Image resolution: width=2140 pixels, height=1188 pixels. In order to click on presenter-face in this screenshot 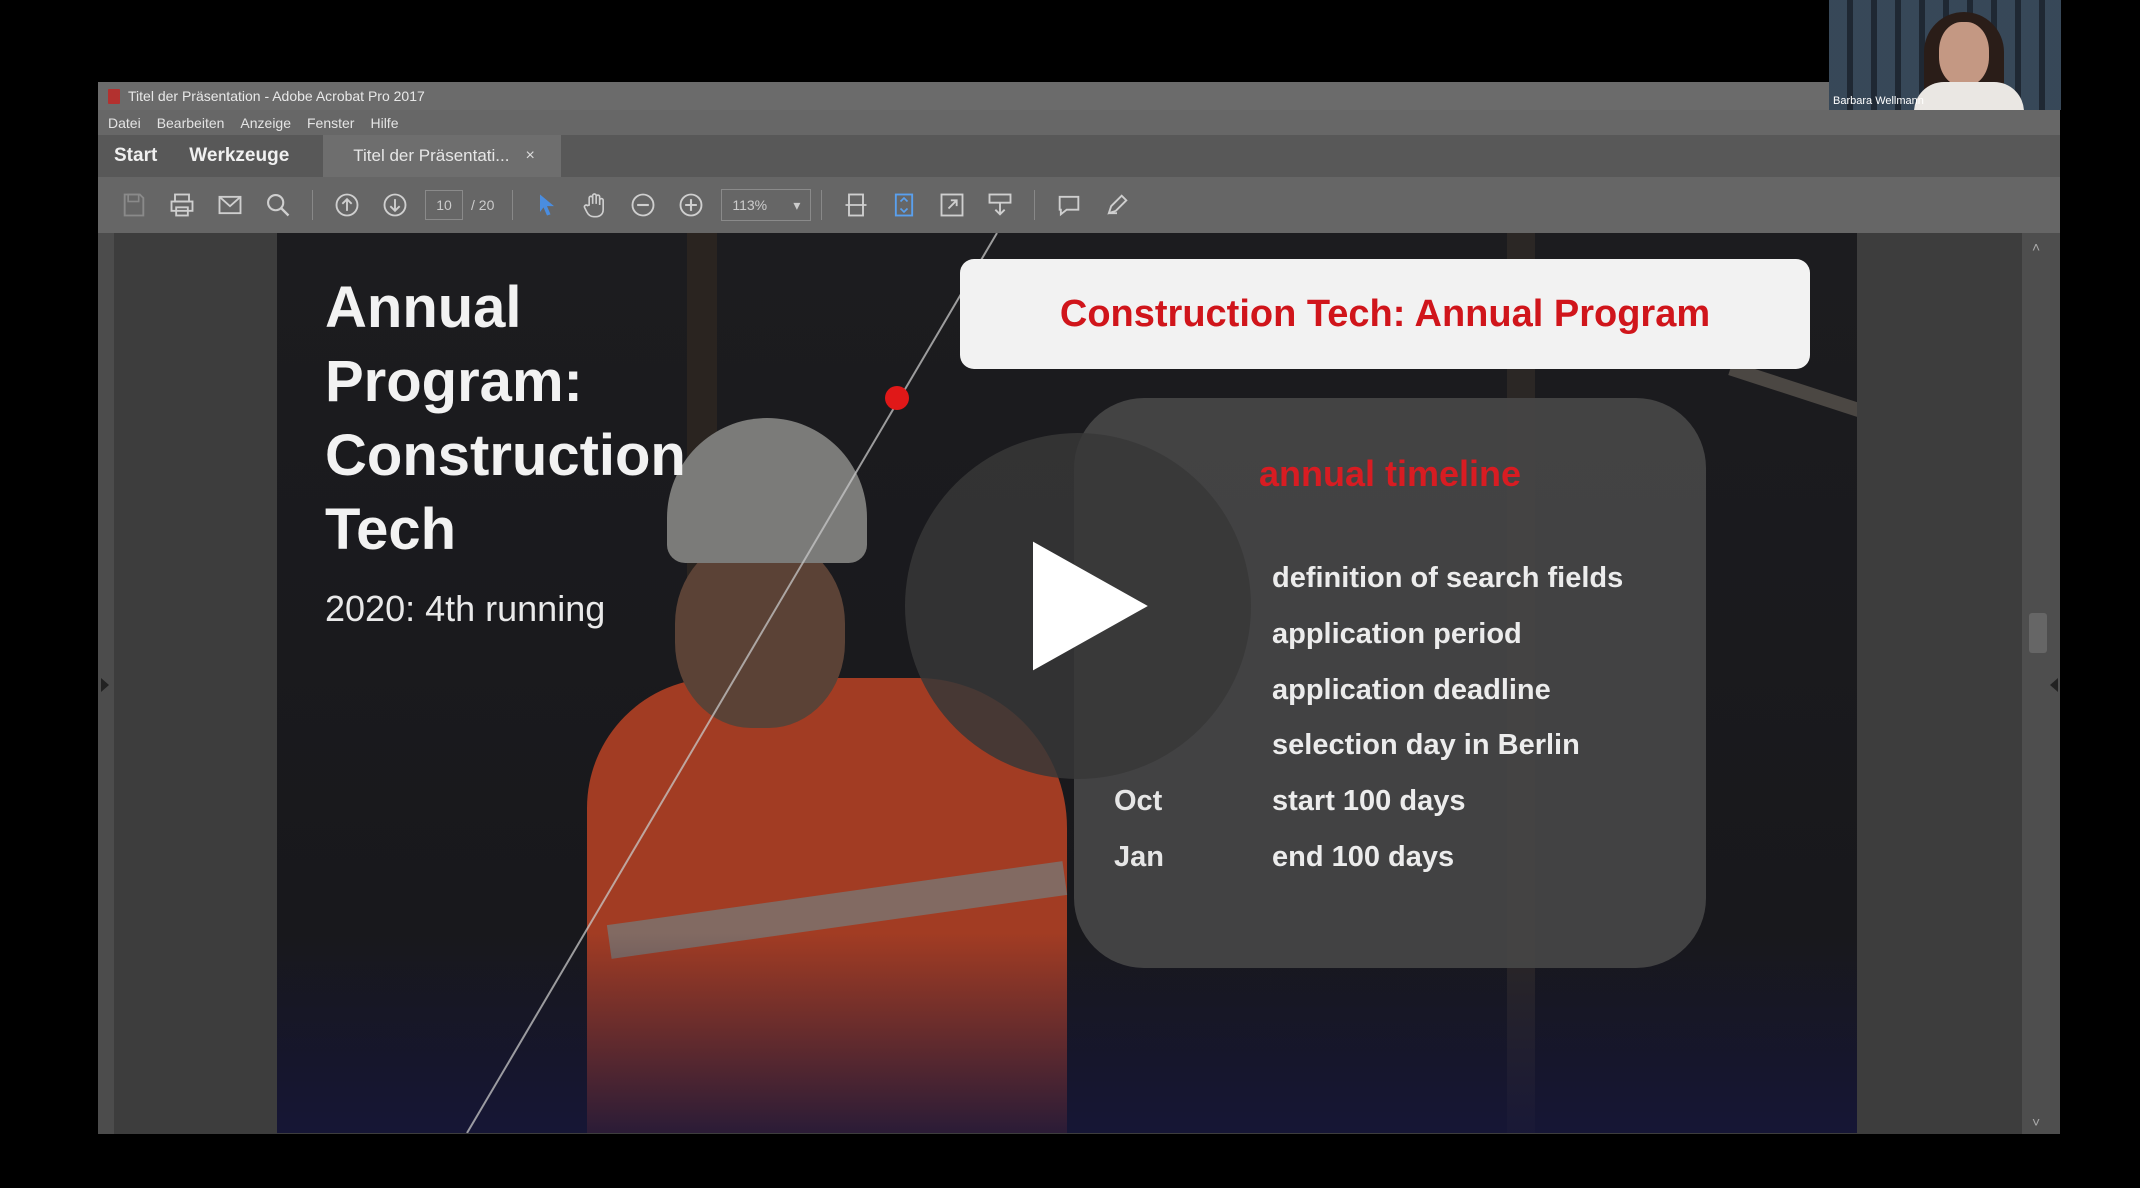, I will do `click(1964, 54)`.